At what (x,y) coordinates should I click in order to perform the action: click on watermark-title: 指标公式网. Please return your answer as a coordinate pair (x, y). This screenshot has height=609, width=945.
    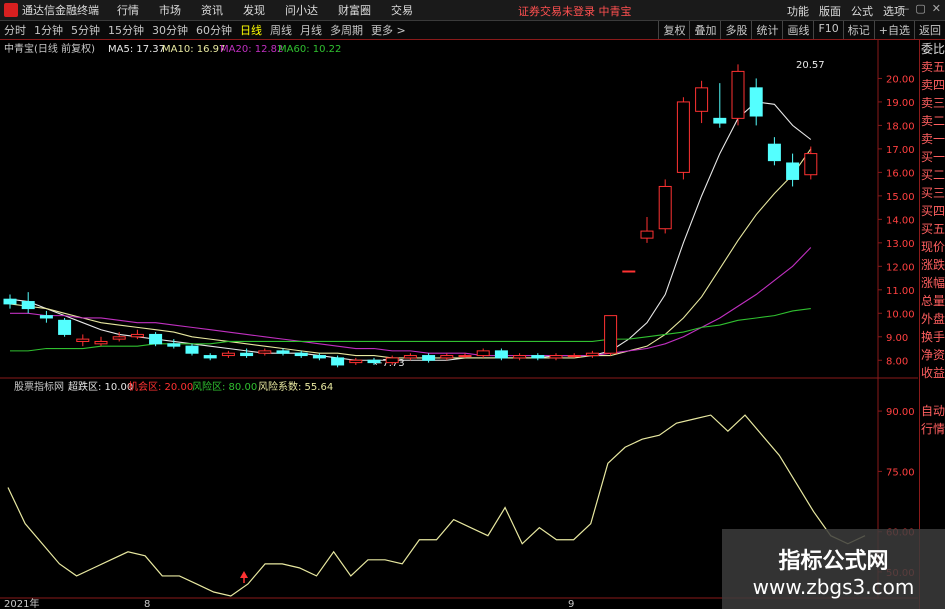
    Looking at the image, I should click on (833, 561).